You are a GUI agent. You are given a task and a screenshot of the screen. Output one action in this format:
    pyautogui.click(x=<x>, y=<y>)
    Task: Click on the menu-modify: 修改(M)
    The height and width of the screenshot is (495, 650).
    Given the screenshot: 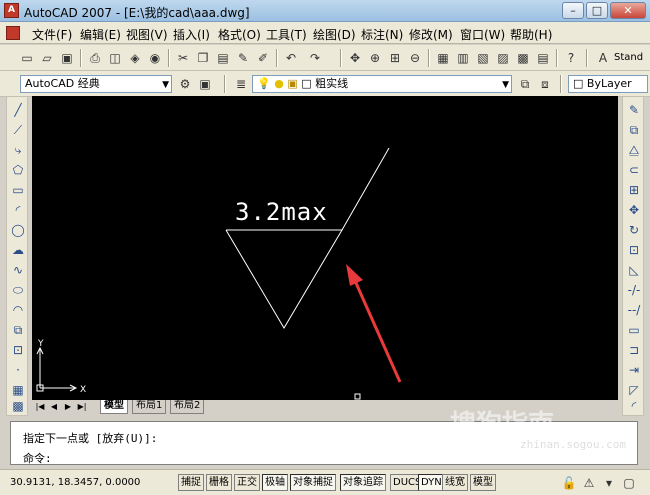 What is the action you would take?
    pyautogui.click(x=431, y=34)
    